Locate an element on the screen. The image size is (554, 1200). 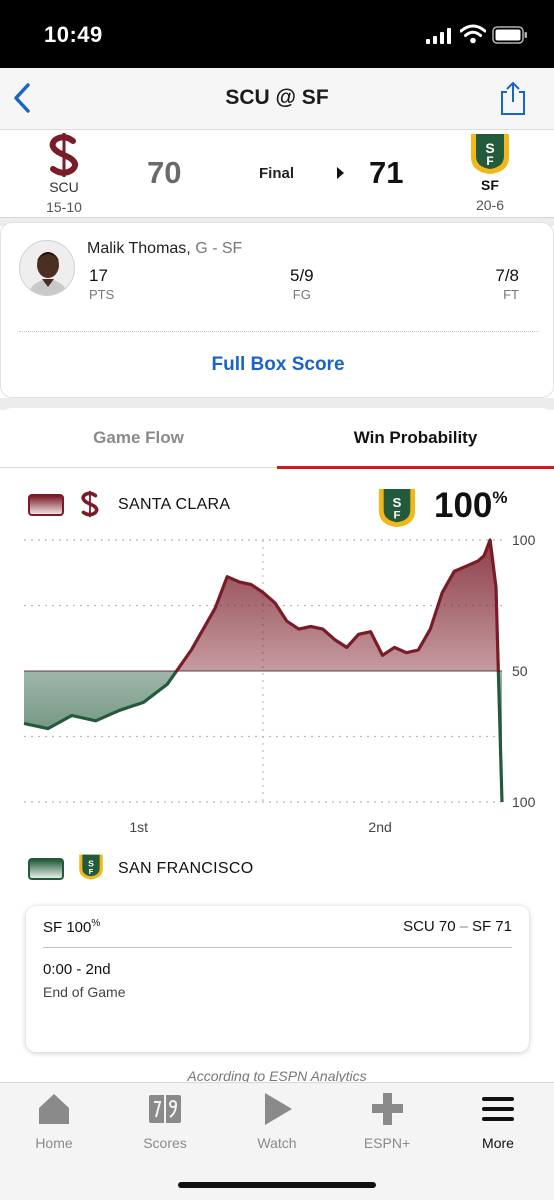
scores-icon is located at coordinates (165, 1109).